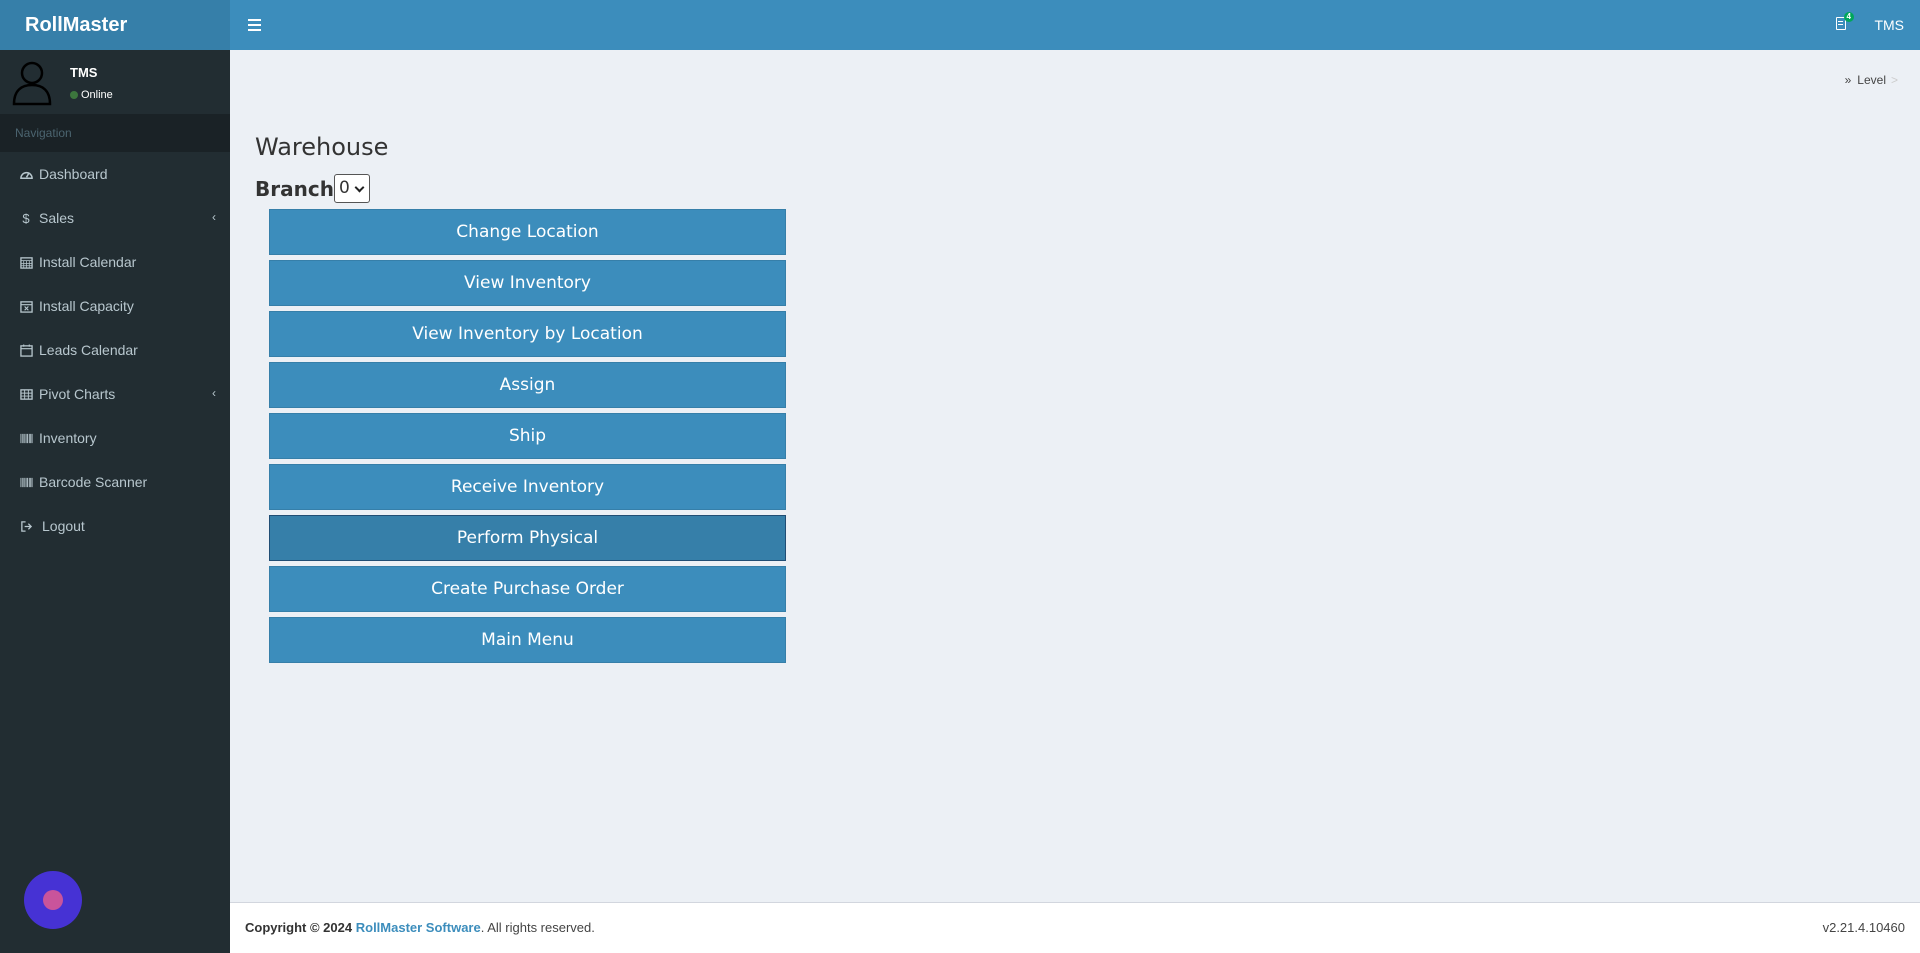 Image resolution: width=1920 pixels, height=953 pixels. I want to click on version-text: v2.21.4.10460, so click(1863, 927).